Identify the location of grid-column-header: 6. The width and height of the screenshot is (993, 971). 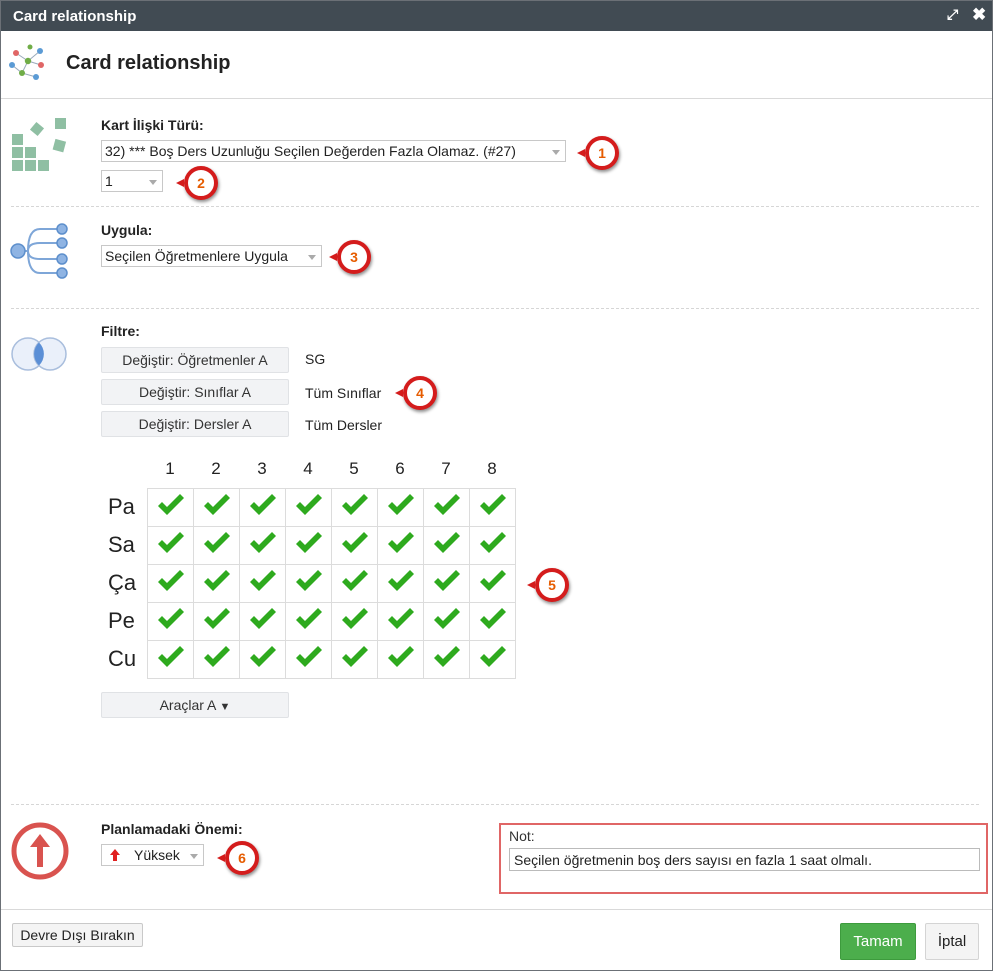
(400, 469).